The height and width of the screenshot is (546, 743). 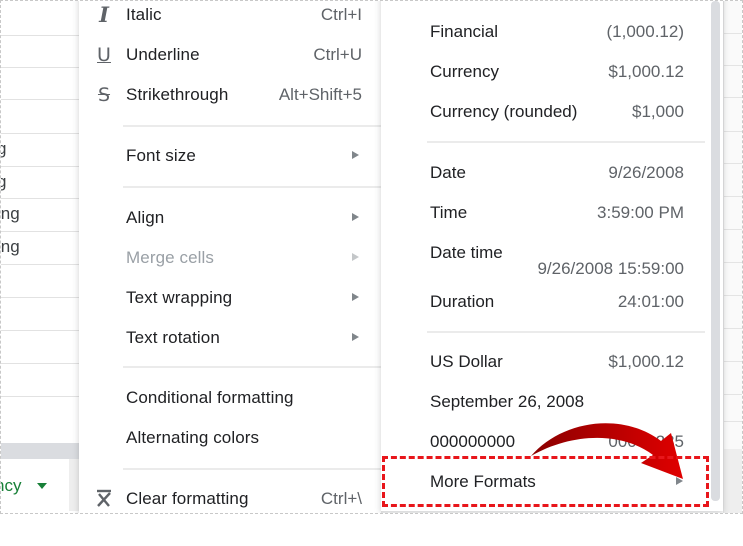 I want to click on menu-item-merge-cells: Merge cells, so click(x=230, y=258).